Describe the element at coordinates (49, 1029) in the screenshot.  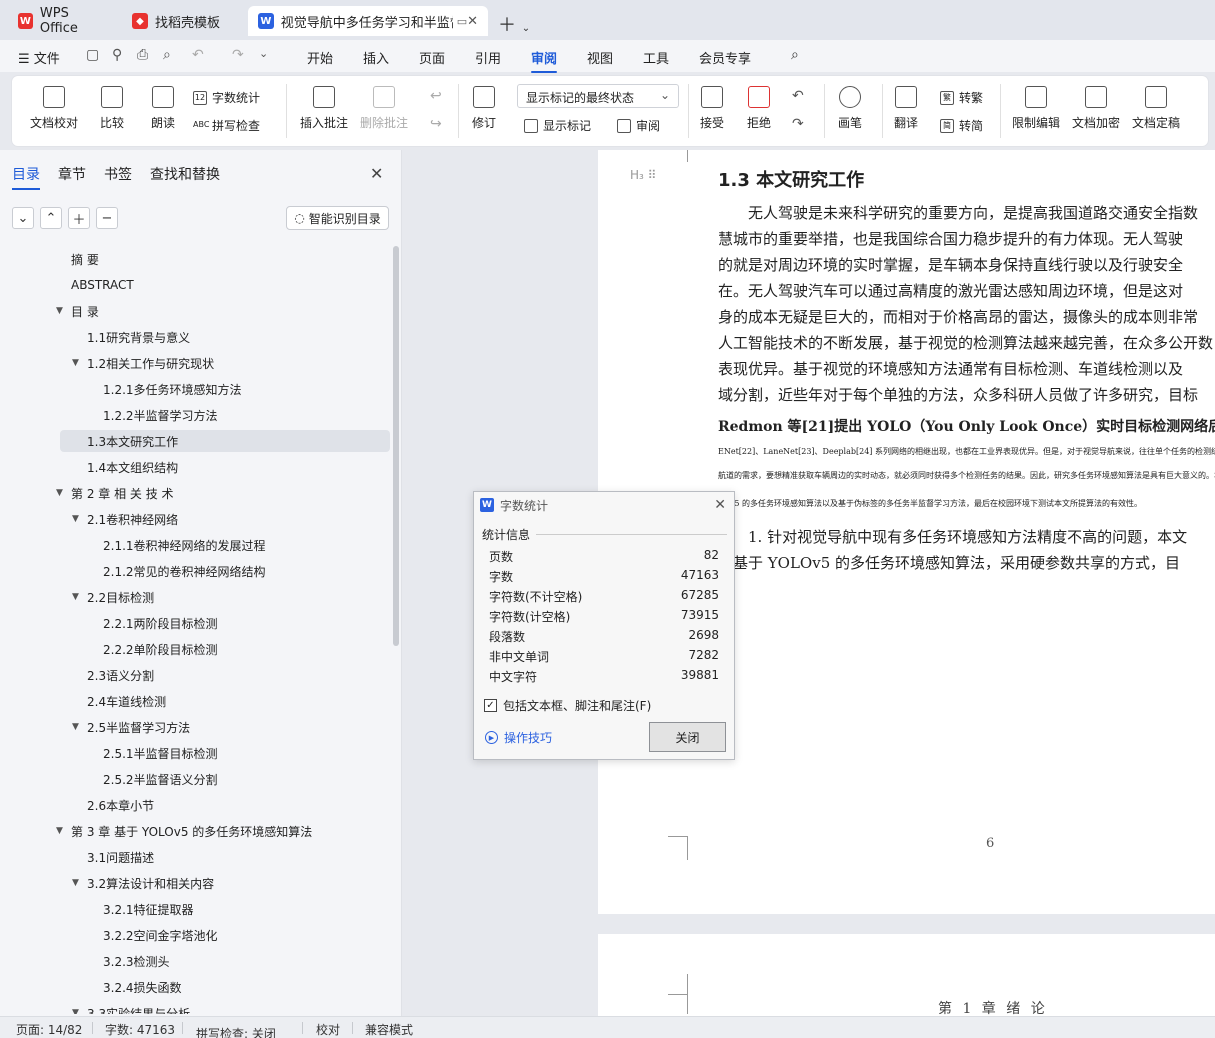
I see `page-indicator: 页面: 14/82` at that location.